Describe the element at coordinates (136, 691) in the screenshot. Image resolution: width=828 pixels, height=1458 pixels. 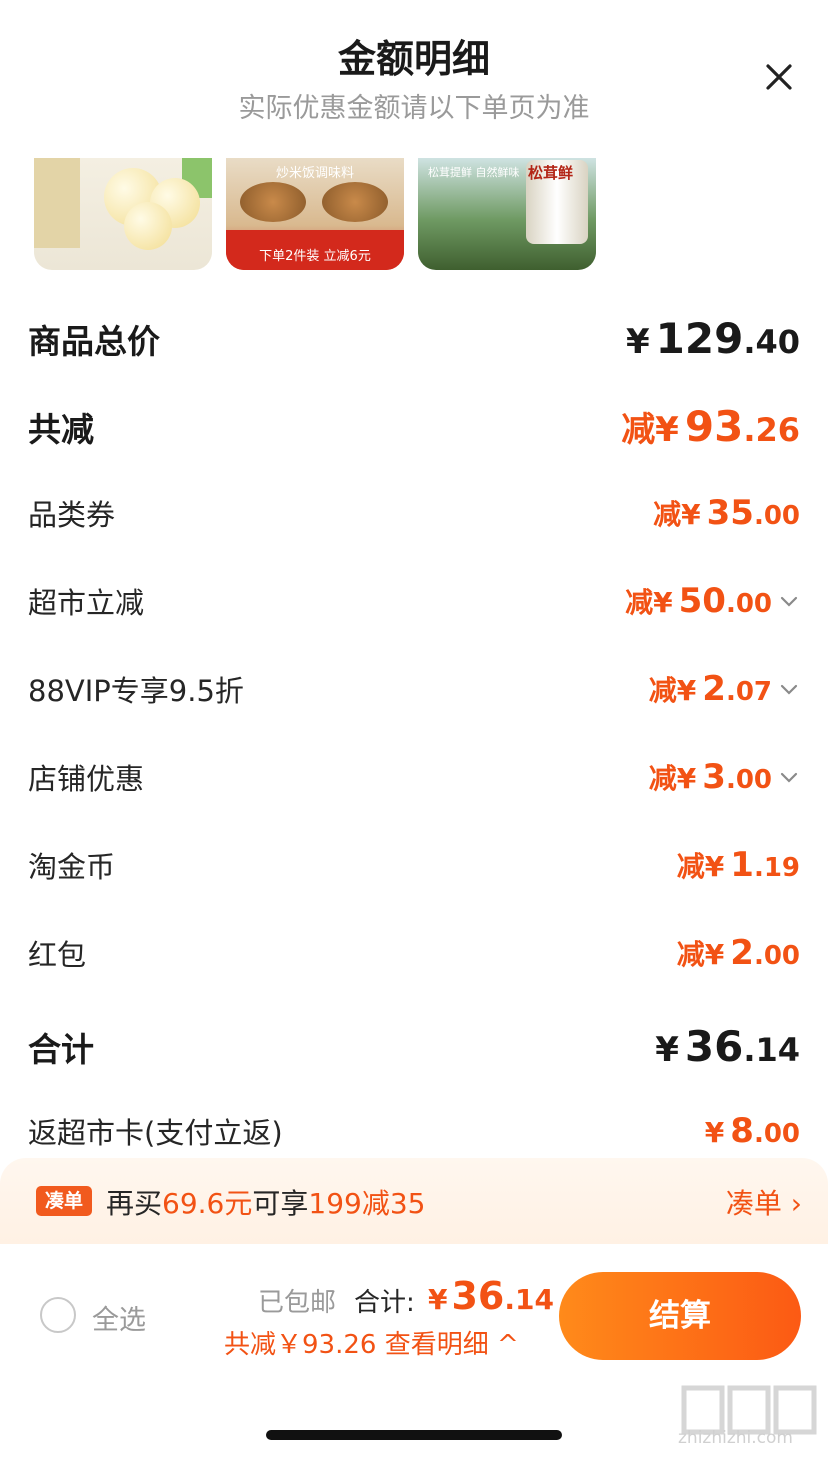
I see `vip-discount-label: 88VIP专享9.5折` at that location.